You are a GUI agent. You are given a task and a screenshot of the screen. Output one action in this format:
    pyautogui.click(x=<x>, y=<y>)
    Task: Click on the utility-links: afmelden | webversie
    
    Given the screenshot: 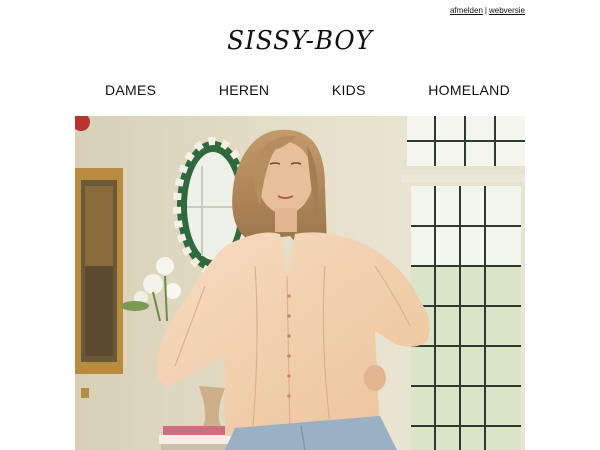 What is the action you would take?
    pyautogui.click(x=487, y=10)
    